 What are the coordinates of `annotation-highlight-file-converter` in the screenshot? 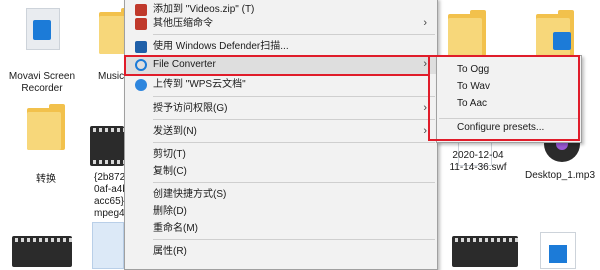 It's located at (277, 65).